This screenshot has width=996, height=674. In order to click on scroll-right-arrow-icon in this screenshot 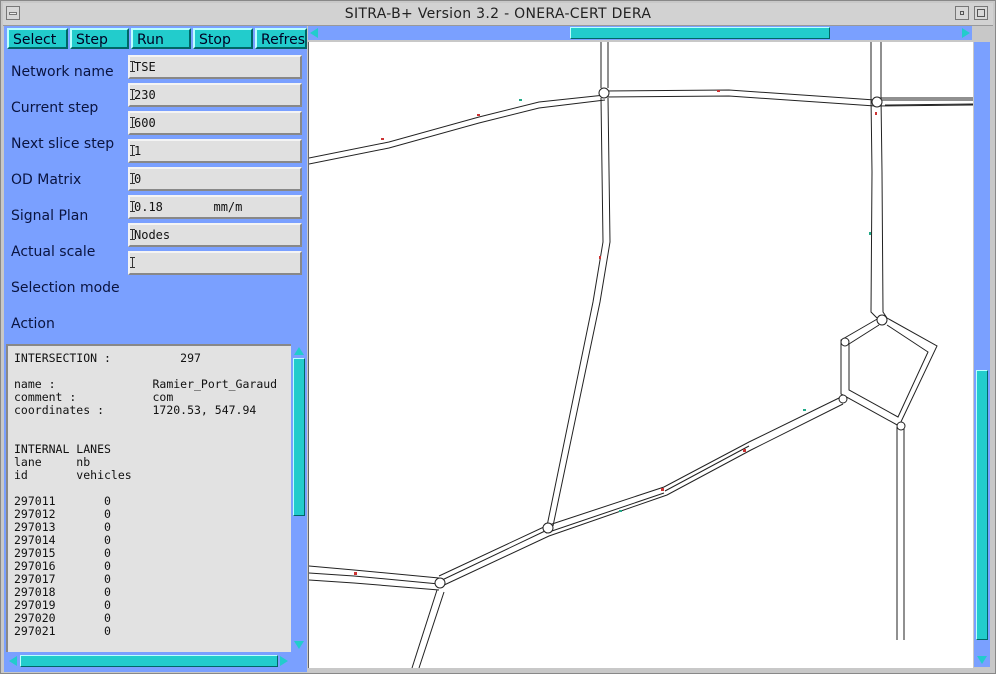, I will do `click(284, 661)`.